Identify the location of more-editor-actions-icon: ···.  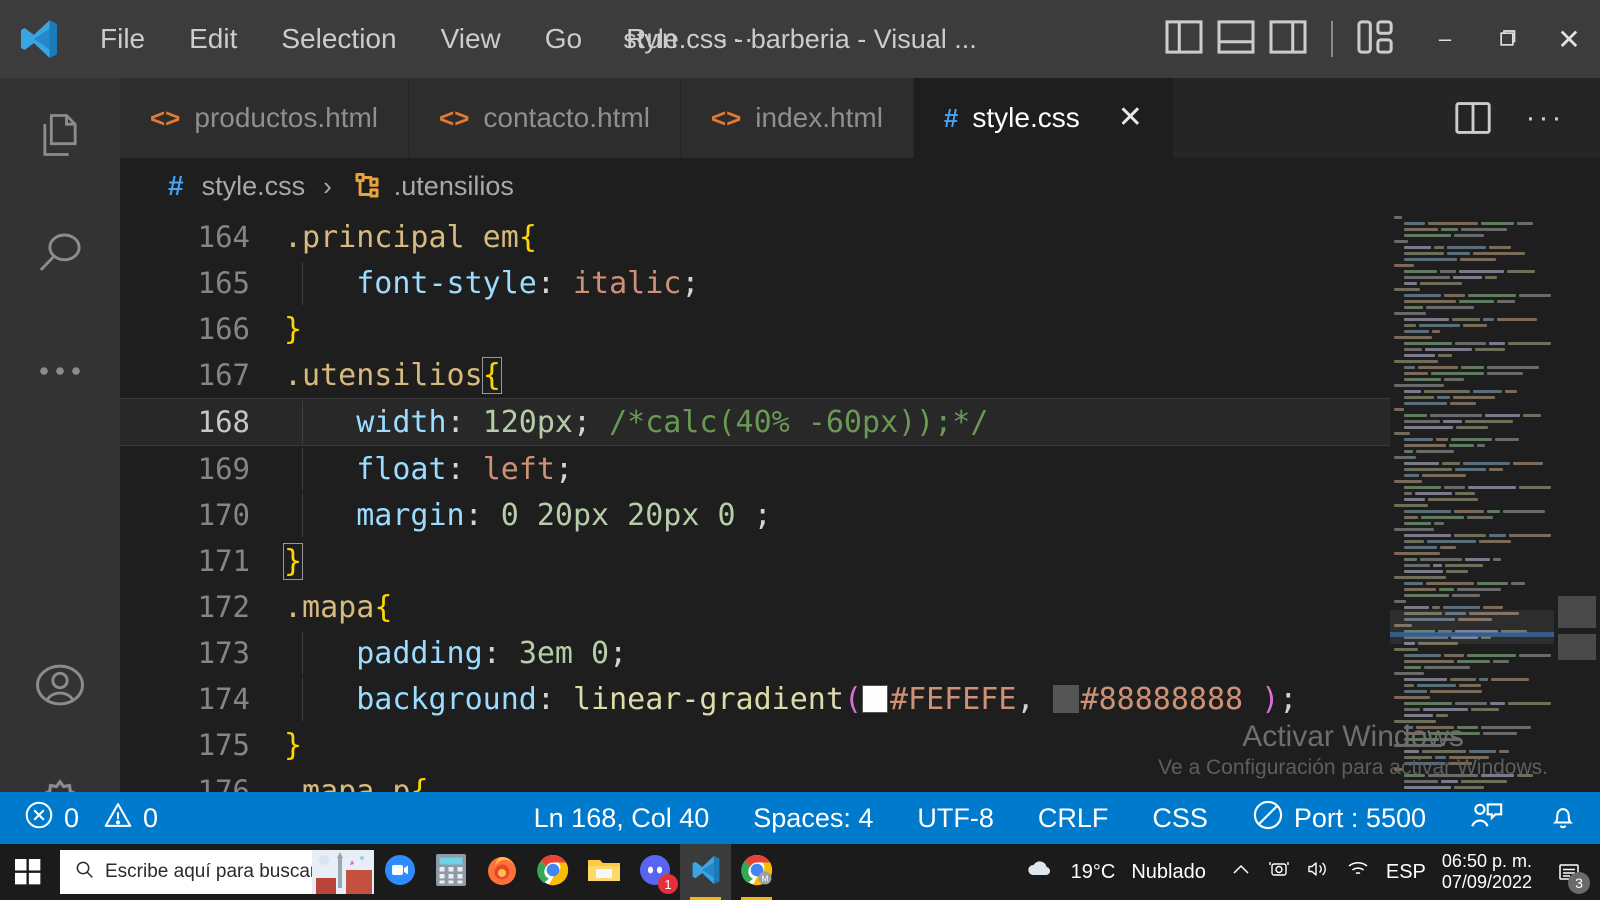
(1545, 118).